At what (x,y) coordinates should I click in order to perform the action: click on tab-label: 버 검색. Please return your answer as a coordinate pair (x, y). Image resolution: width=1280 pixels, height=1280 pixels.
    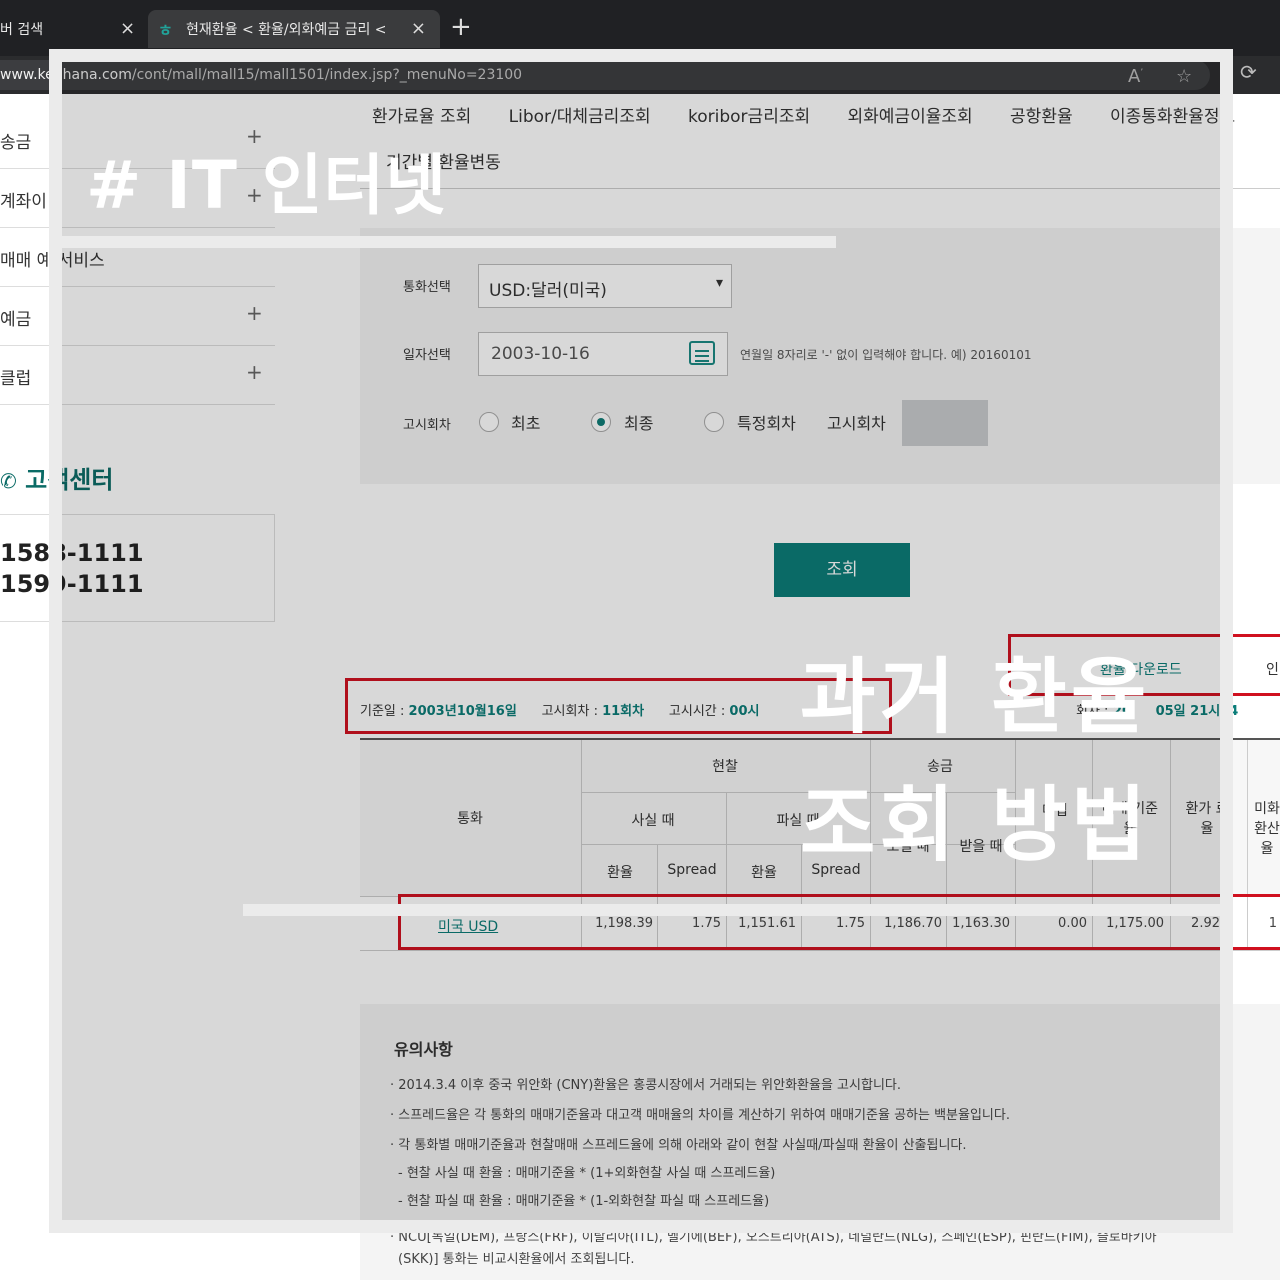
    Looking at the image, I should click on (22, 30).